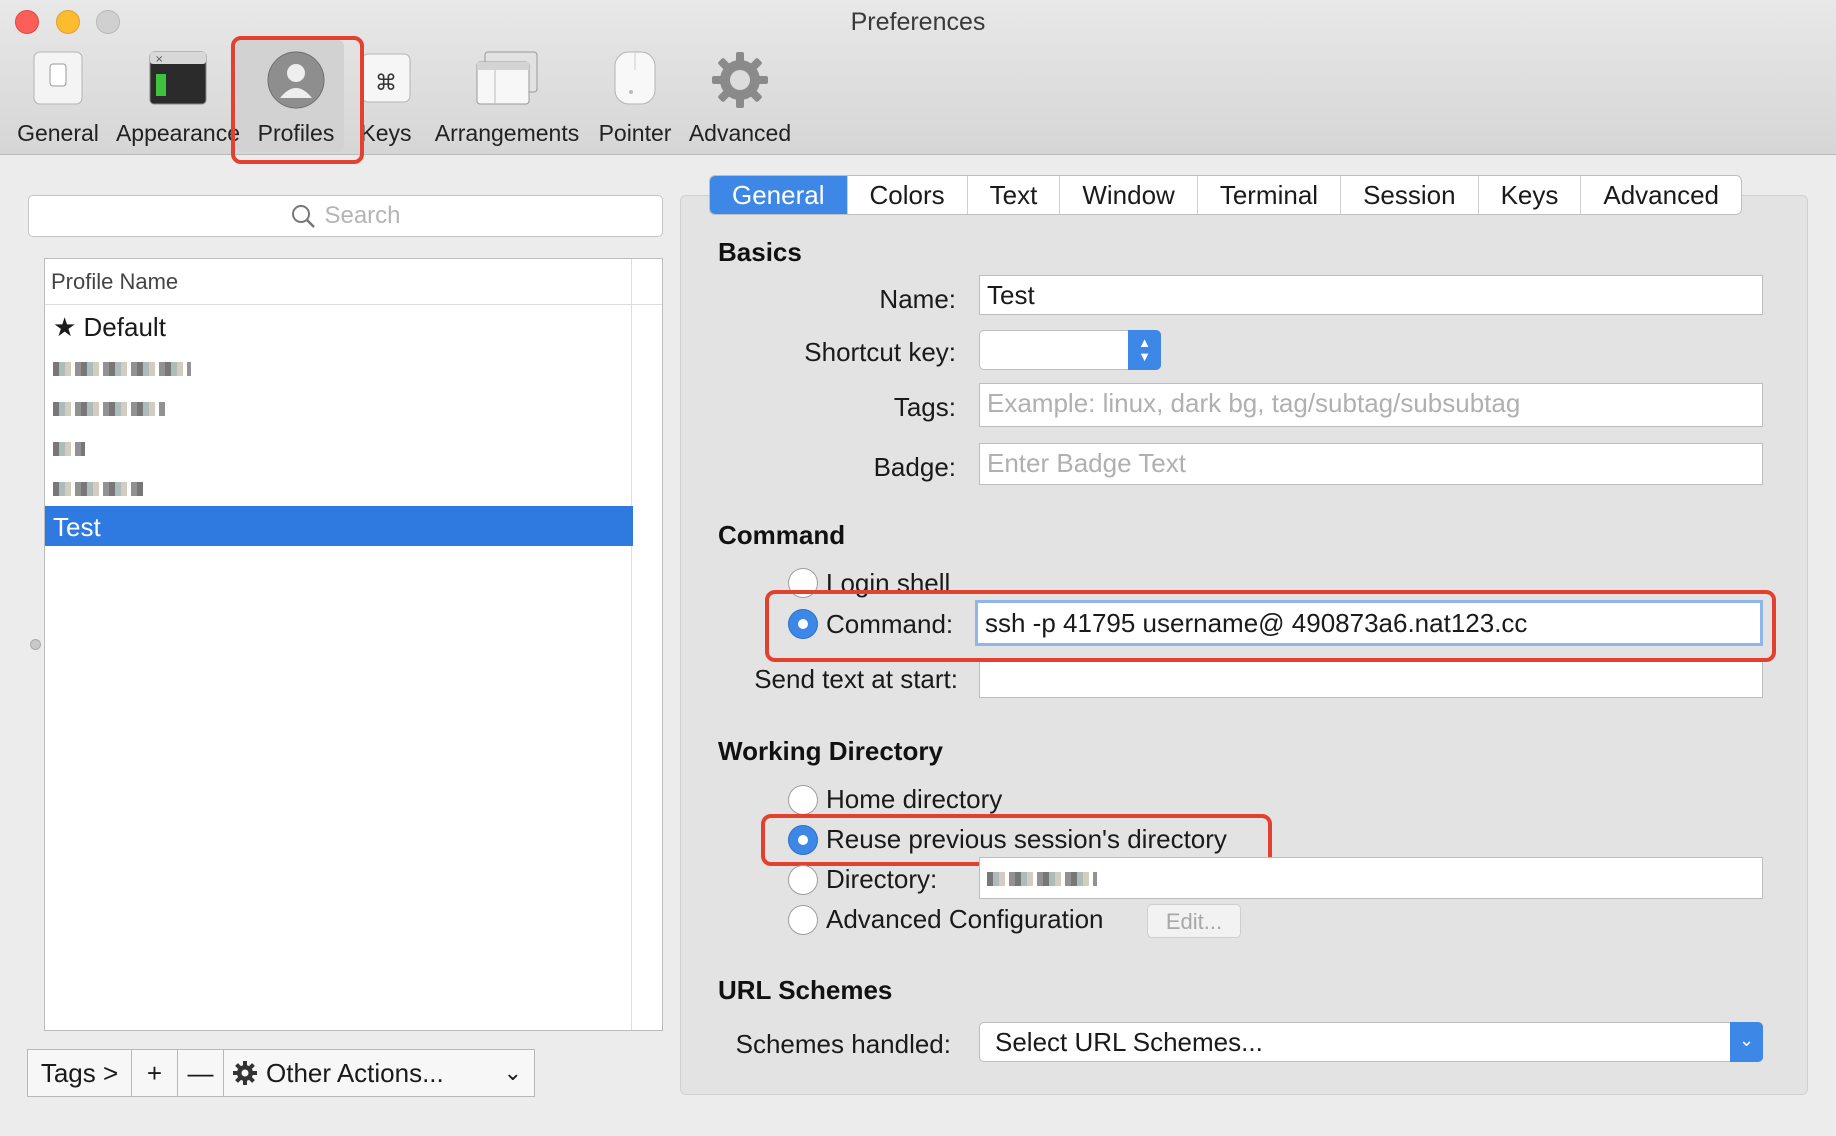 The height and width of the screenshot is (1136, 1836). What do you see at coordinates (880, 352) in the screenshot?
I see `shortcut-key-label: Shortcut key:` at bounding box center [880, 352].